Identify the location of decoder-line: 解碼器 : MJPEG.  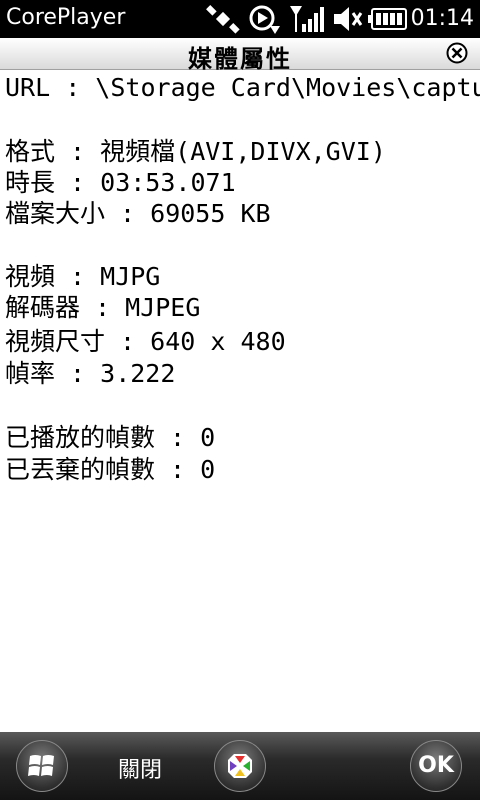
(103, 307).